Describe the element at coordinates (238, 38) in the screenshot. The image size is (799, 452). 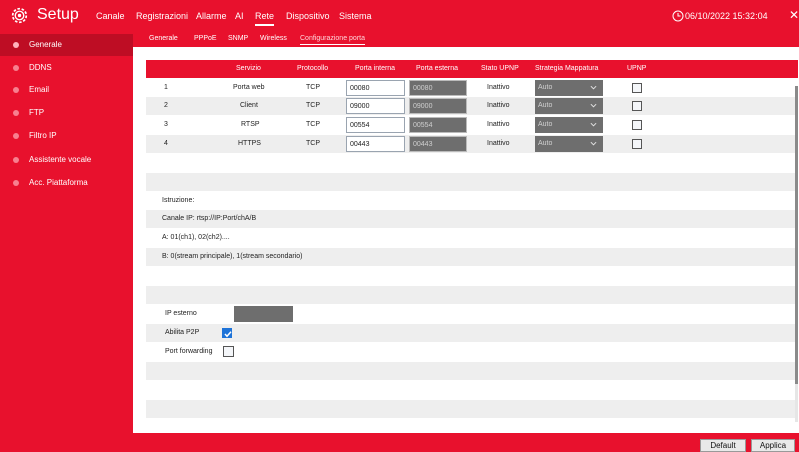
I see `tab-snmp: SNMP` at that location.